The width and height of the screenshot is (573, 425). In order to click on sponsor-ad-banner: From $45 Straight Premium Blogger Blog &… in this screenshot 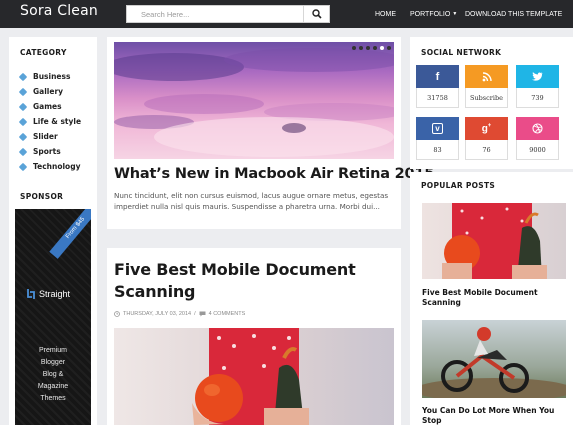, I will do `click(53, 317)`.